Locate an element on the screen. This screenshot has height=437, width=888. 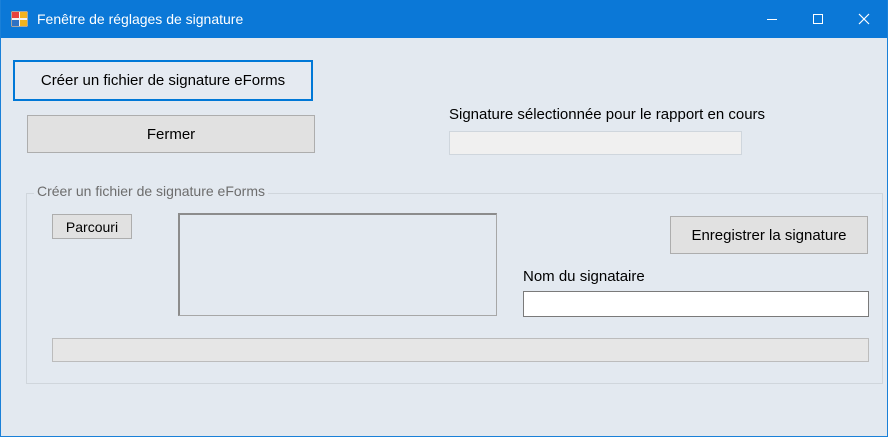
close-icon is located at coordinates (864, 19).